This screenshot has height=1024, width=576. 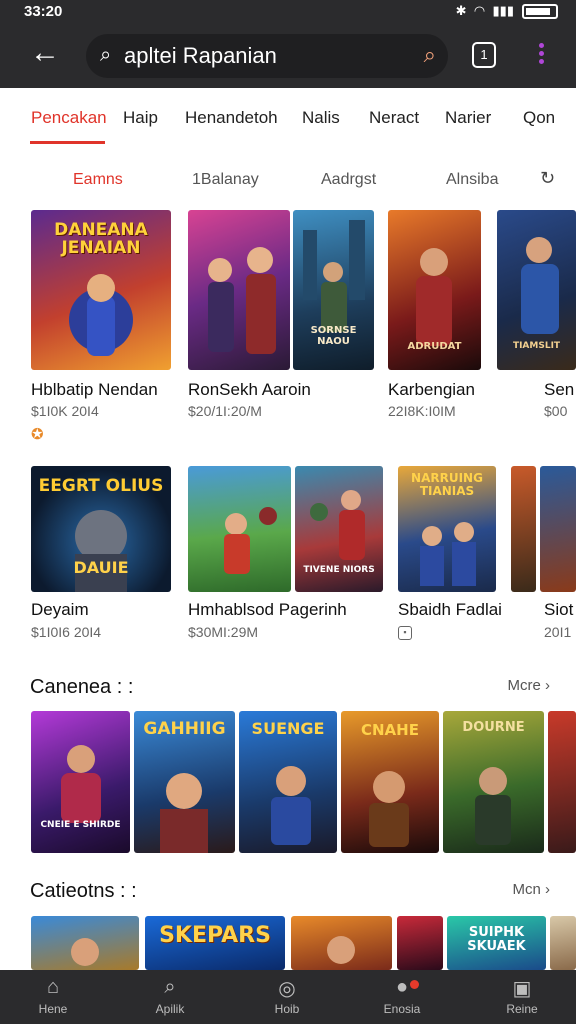 What do you see at coordinates (402, 1009) in the screenshot?
I see `nav-label: Enosia` at bounding box center [402, 1009].